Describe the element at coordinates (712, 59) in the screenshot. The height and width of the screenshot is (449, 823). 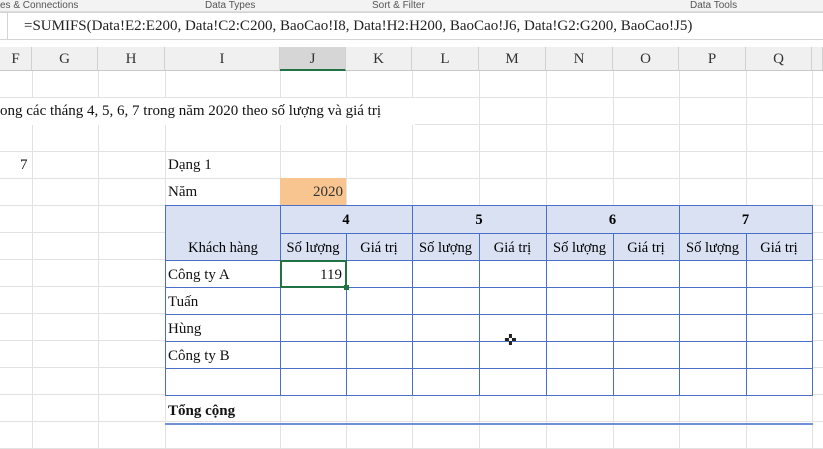
I see `column-header-p: P` at that location.